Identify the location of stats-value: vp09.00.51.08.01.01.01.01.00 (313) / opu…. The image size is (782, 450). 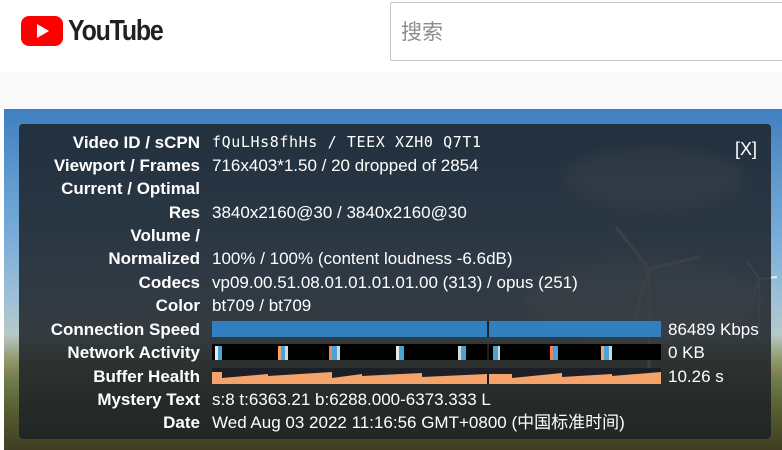
(395, 282).